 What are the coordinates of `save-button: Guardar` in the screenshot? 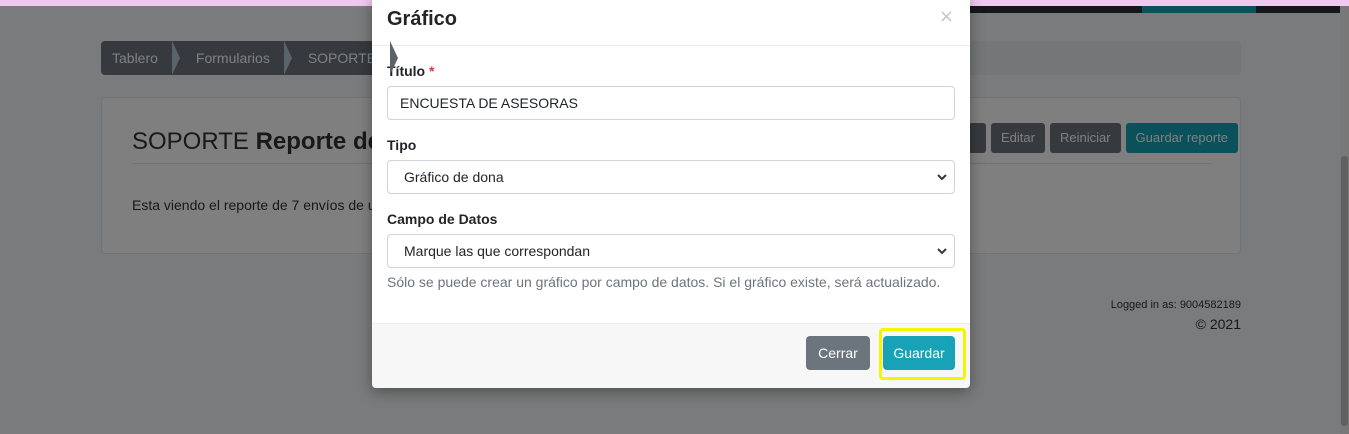 It's located at (919, 353).